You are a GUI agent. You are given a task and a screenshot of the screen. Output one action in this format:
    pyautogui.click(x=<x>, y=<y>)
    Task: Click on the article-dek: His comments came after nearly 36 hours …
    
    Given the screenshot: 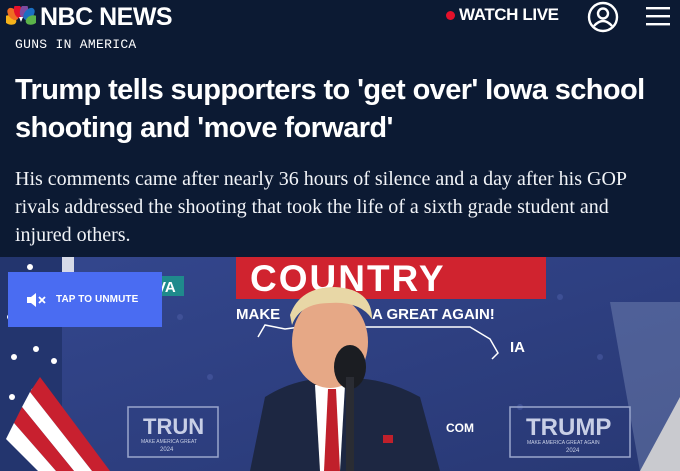 What is the action you would take?
    pyautogui.click(x=321, y=207)
    